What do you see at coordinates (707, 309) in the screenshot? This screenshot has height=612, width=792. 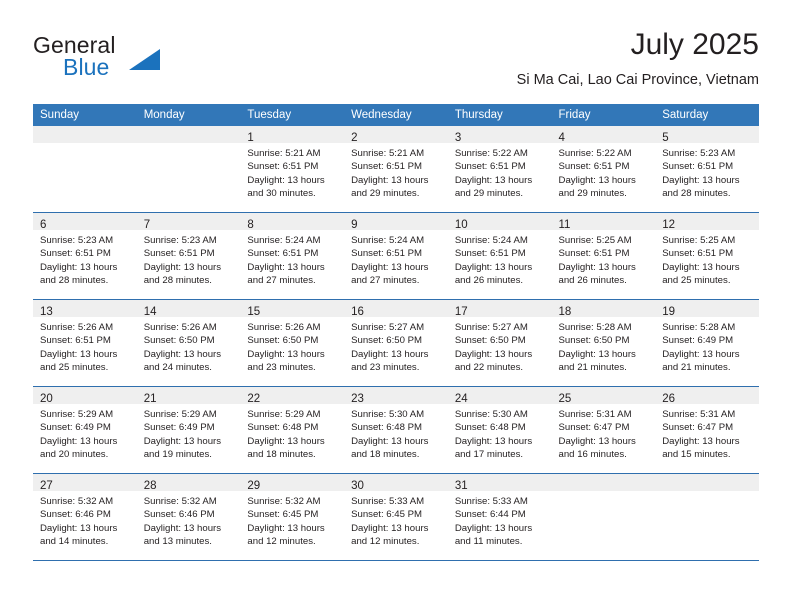 I see `day-number-band: 19` at bounding box center [707, 309].